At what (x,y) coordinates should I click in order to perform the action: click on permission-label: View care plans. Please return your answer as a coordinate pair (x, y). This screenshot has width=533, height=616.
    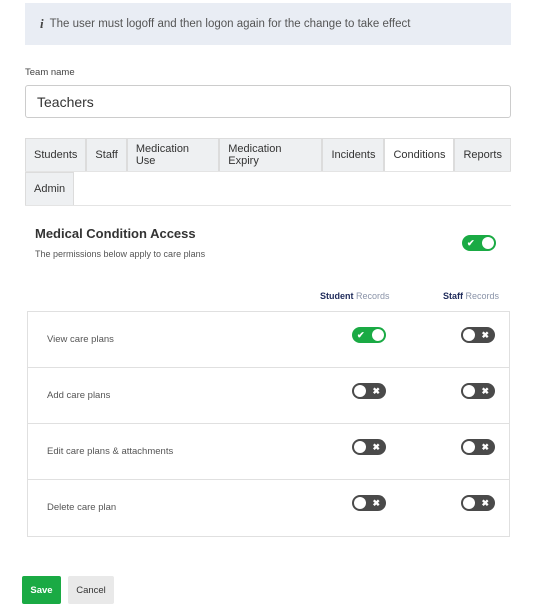
    Looking at the image, I should click on (80, 339).